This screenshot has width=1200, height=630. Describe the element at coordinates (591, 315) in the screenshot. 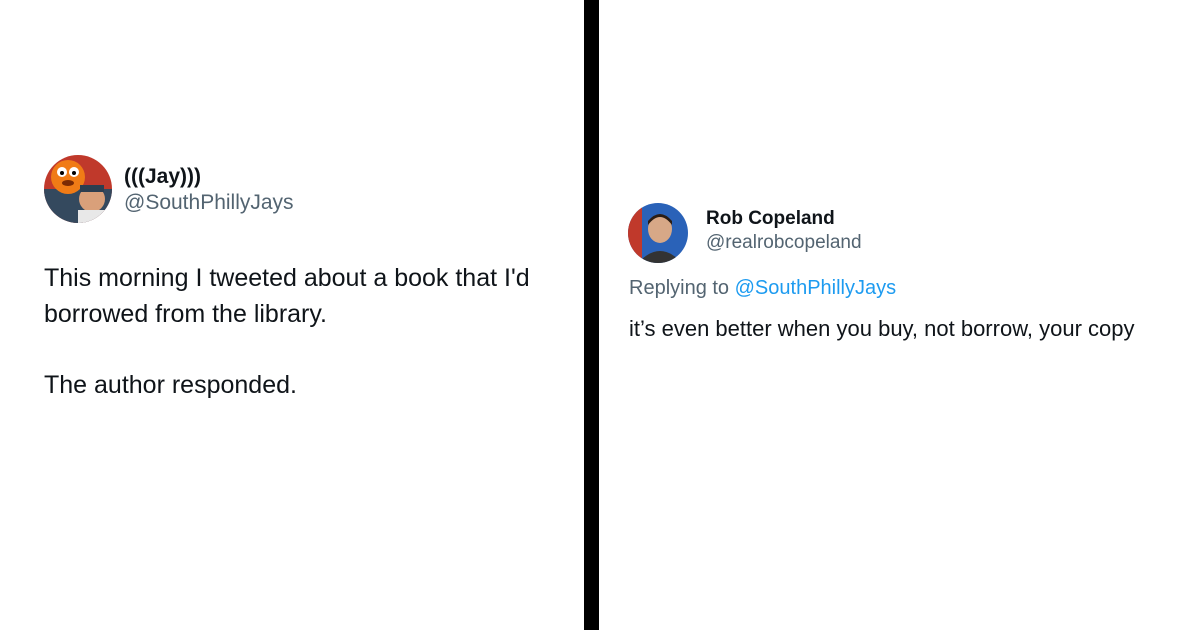

I see `center-divider` at that location.